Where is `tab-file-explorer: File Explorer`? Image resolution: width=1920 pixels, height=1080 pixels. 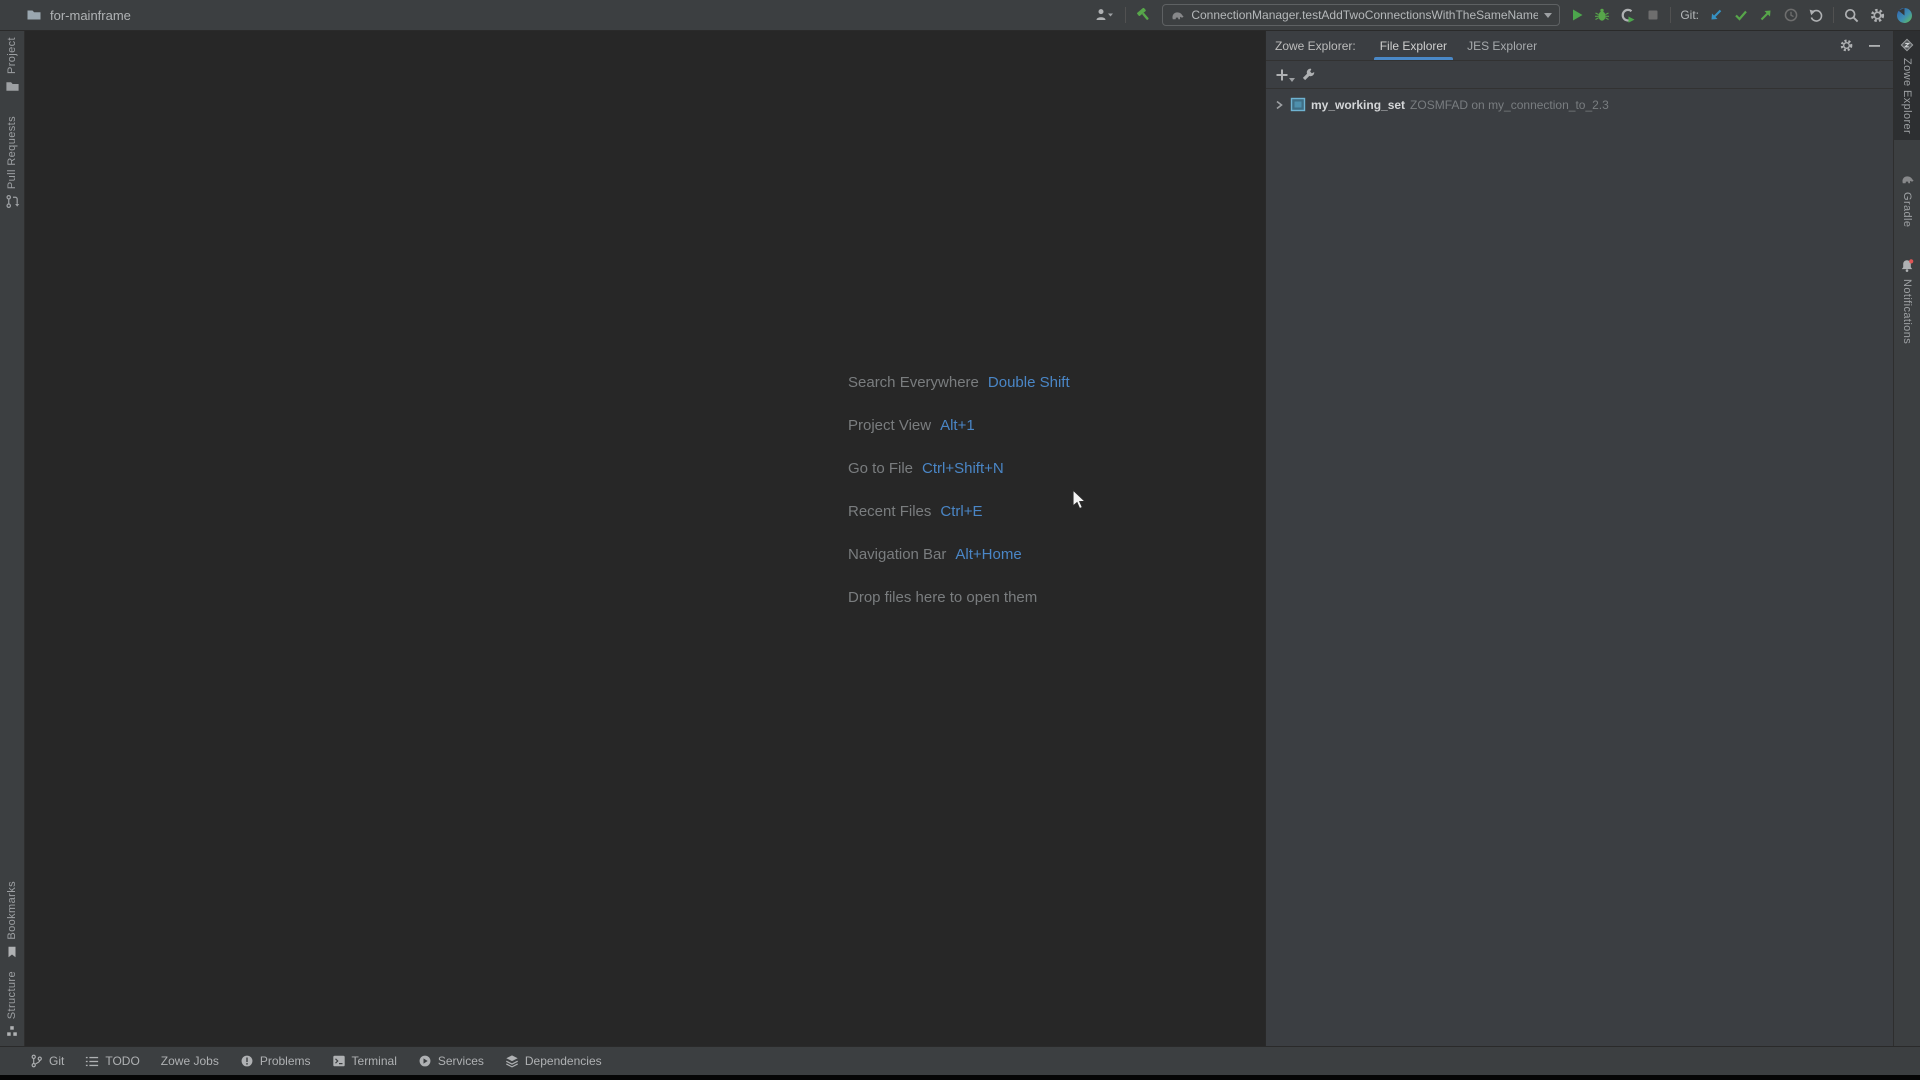 tab-file-explorer: File Explorer is located at coordinates (1413, 45).